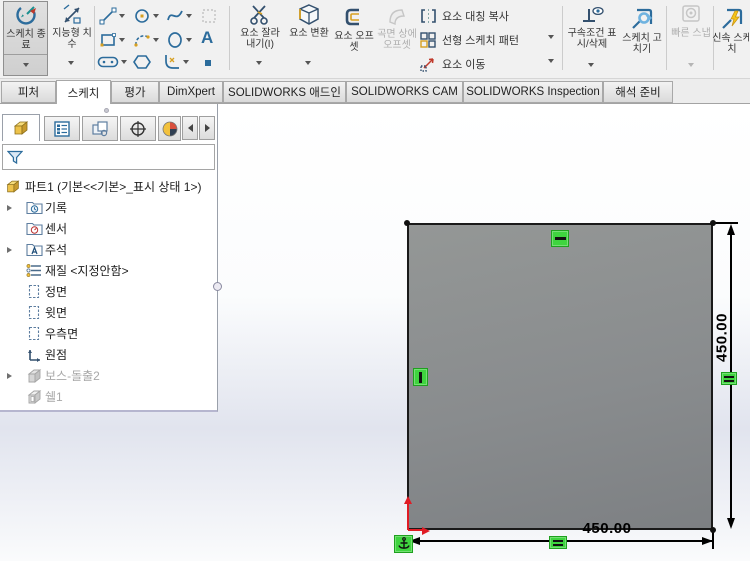 This screenshot has width=750, height=561. I want to click on polygon-tool-button, so click(142, 62).